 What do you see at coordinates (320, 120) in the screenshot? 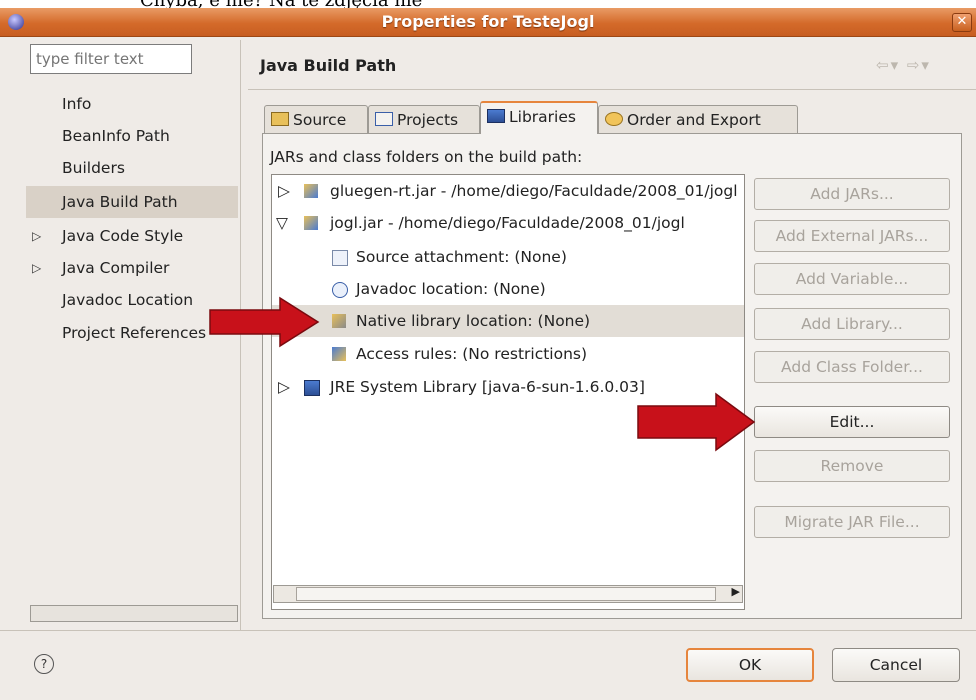
I see `tab-label: Source` at bounding box center [320, 120].